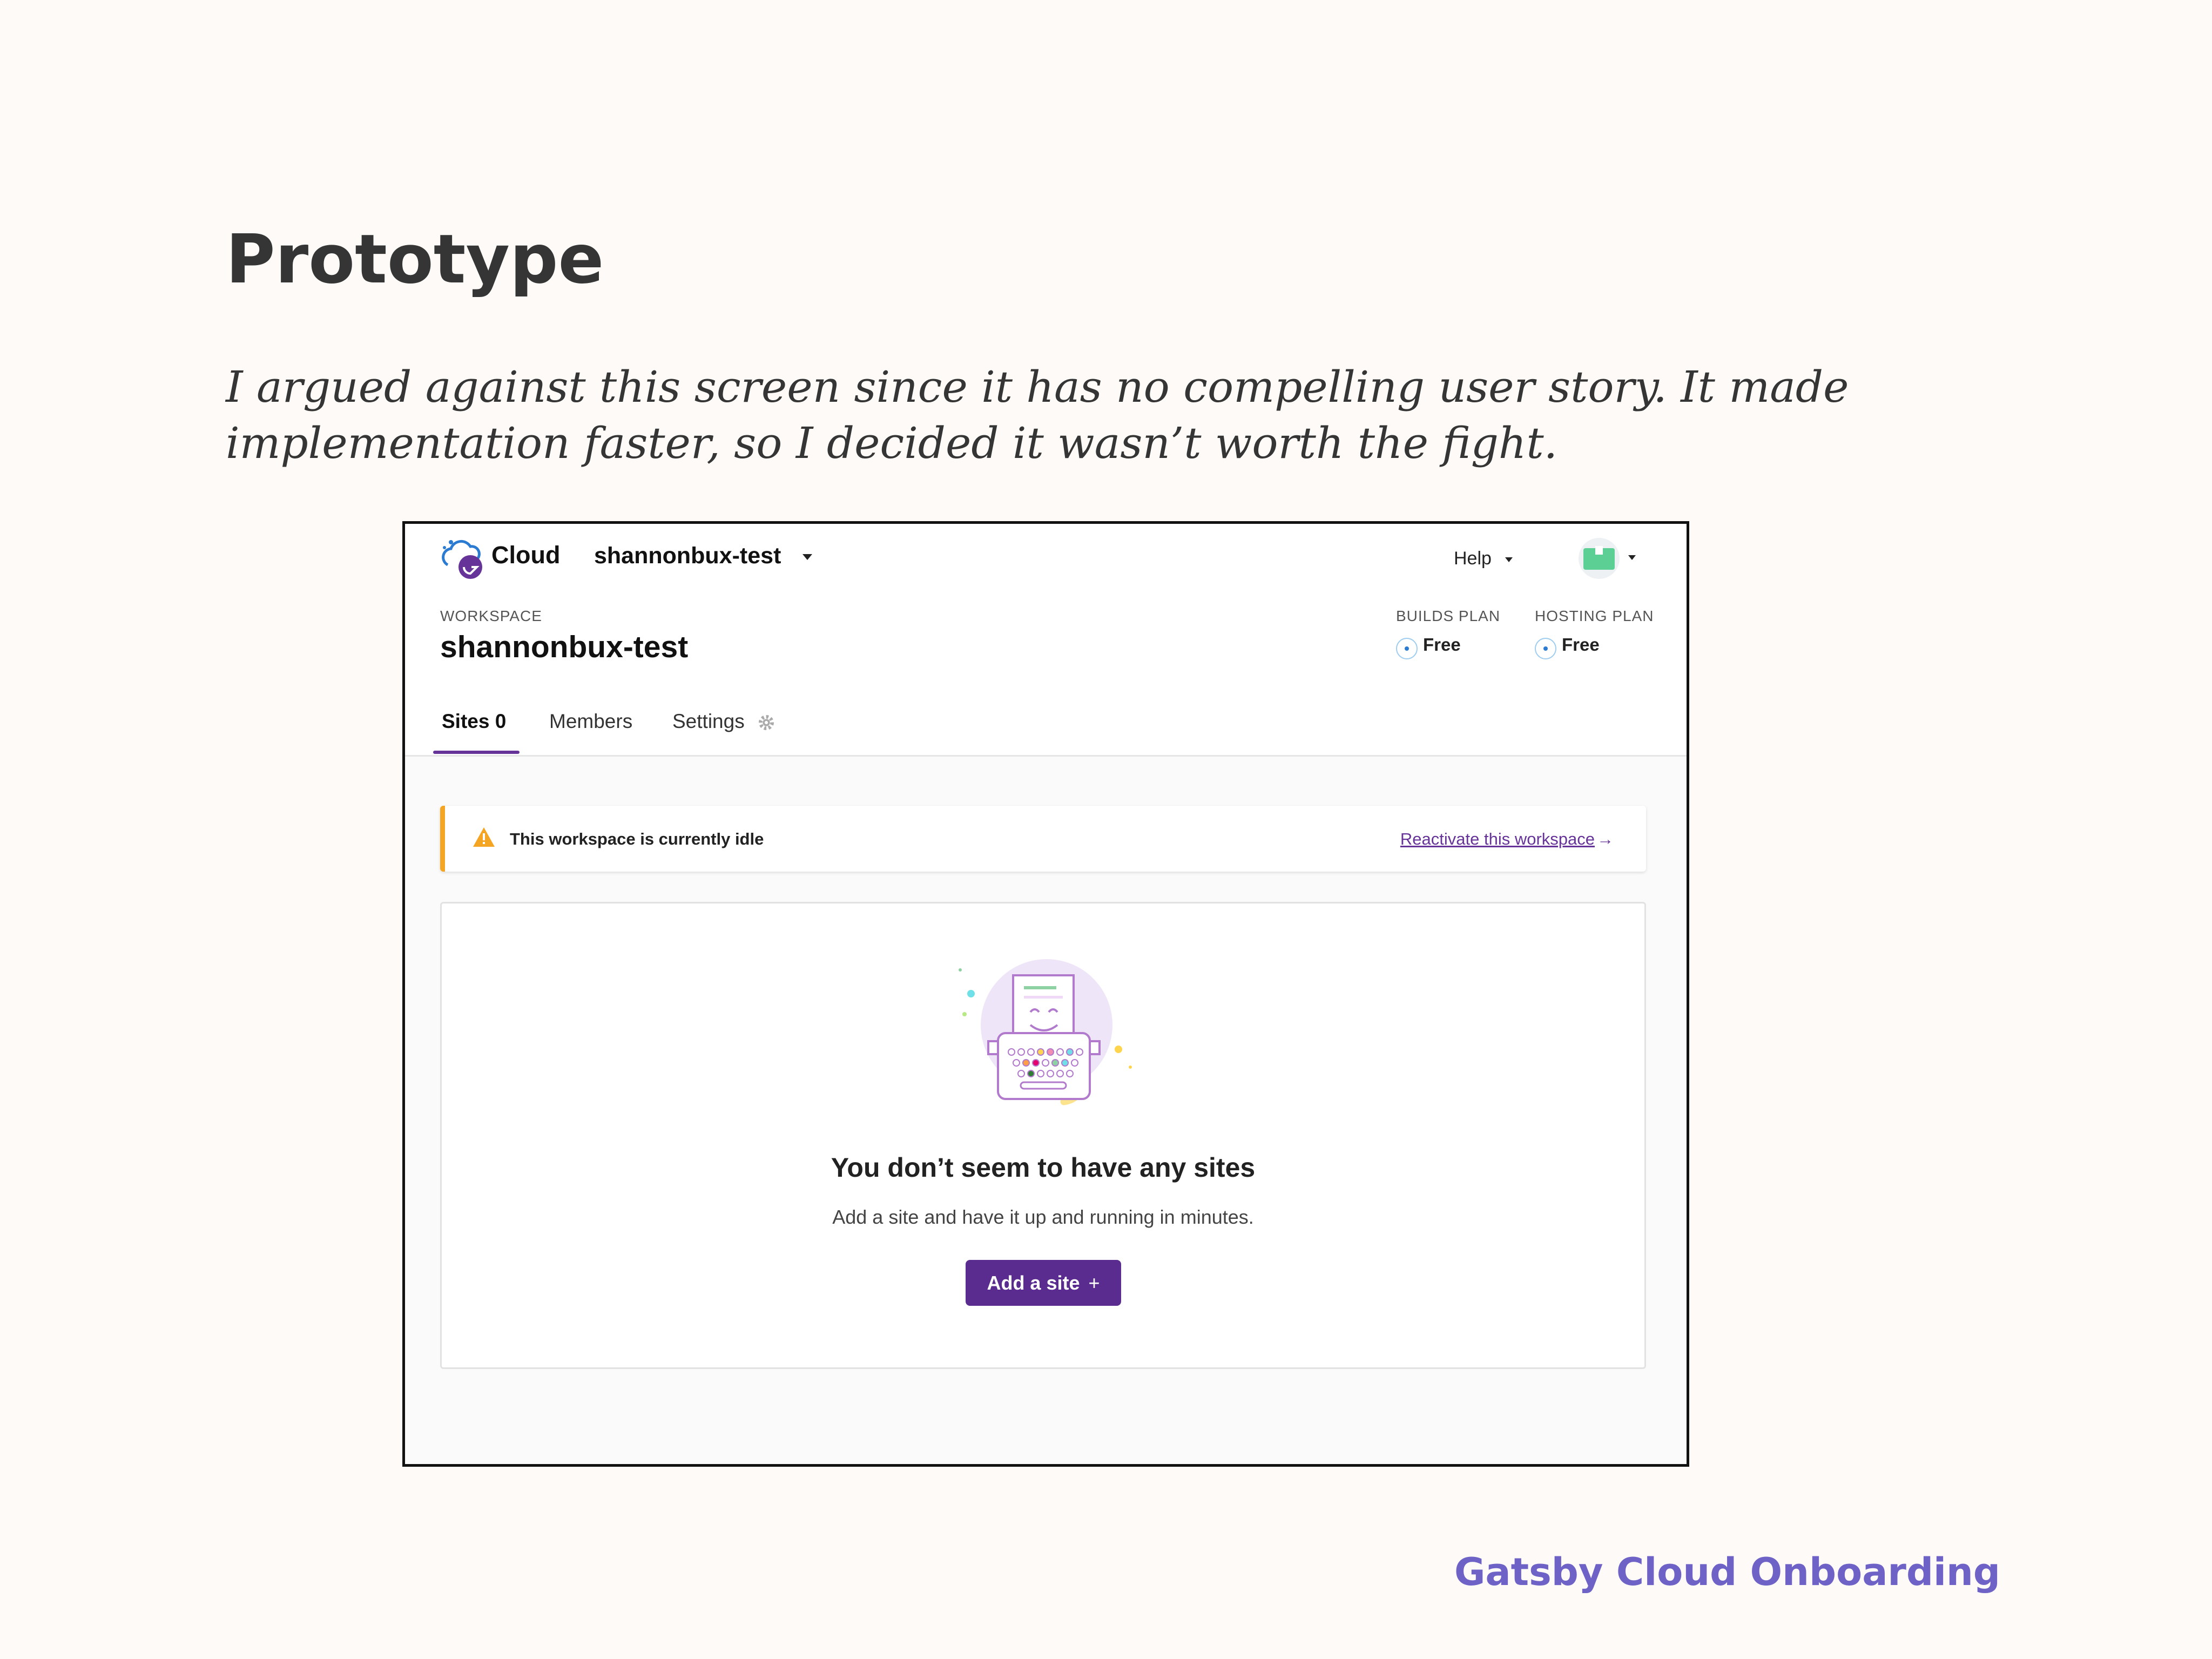  I want to click on gatsby-cloud-logo-icon, so click(464, 560).